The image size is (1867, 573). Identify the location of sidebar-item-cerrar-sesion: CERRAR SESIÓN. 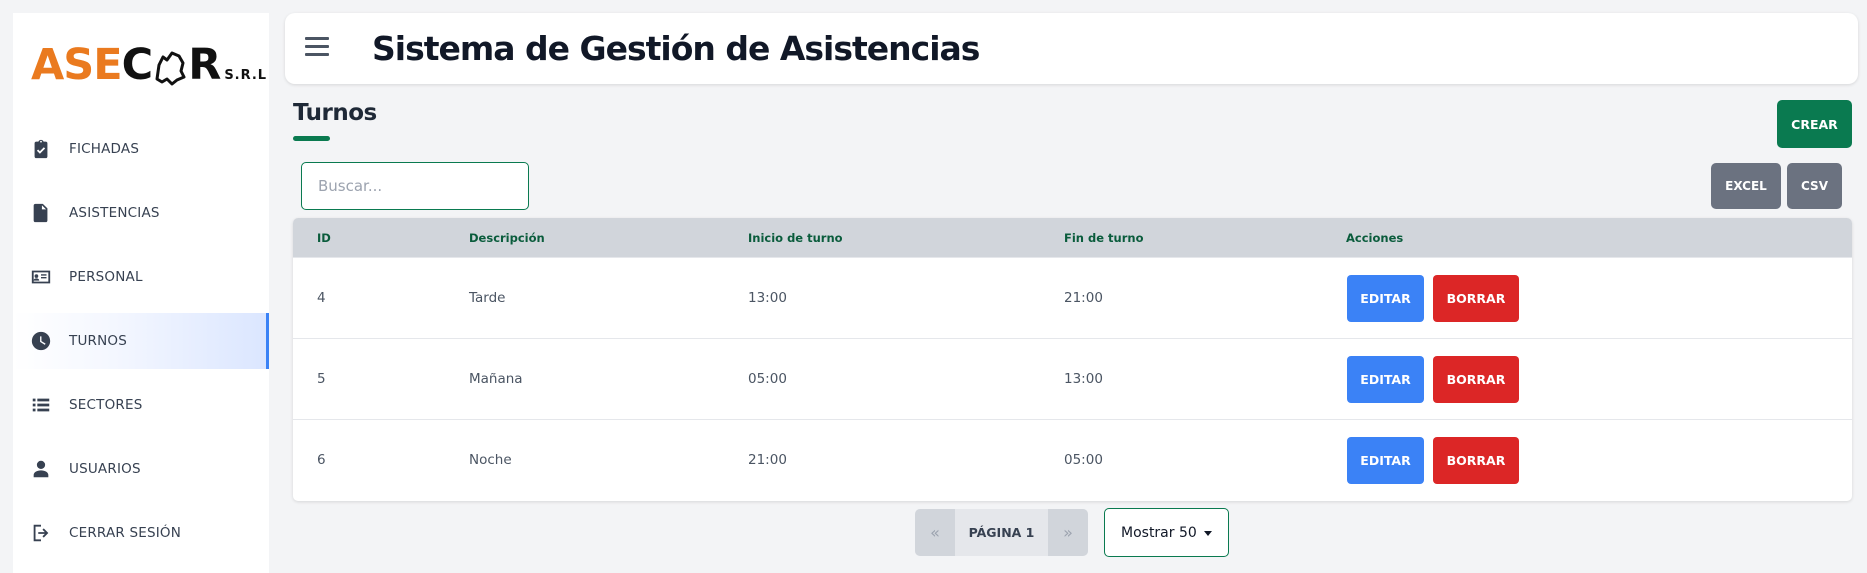
(141, 533).